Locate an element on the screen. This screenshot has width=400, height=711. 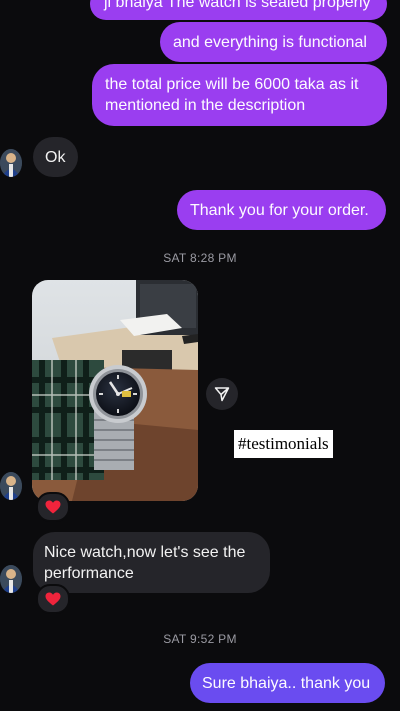
message-text-line: performance is located at coordinates (89, 573).